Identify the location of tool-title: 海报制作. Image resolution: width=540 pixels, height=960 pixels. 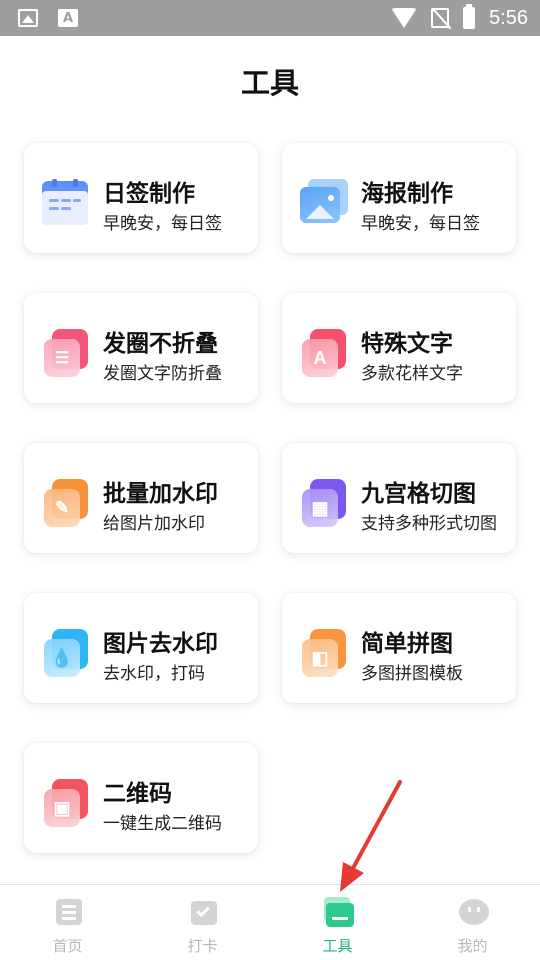
(407, 194).